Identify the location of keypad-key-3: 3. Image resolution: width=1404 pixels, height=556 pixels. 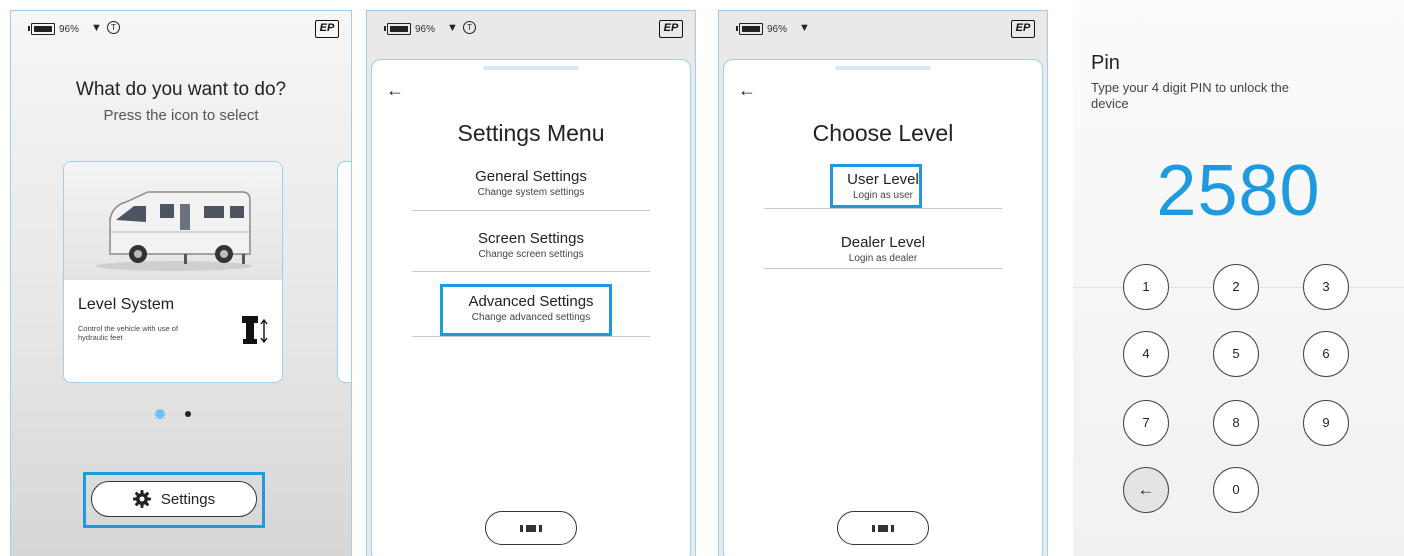
(1326, 287).